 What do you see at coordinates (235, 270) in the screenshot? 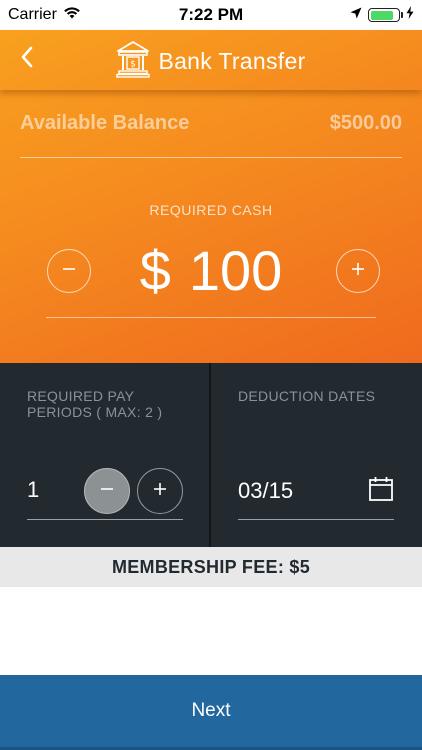
I see `amount-value: 100` at bounding box center [235, 270].